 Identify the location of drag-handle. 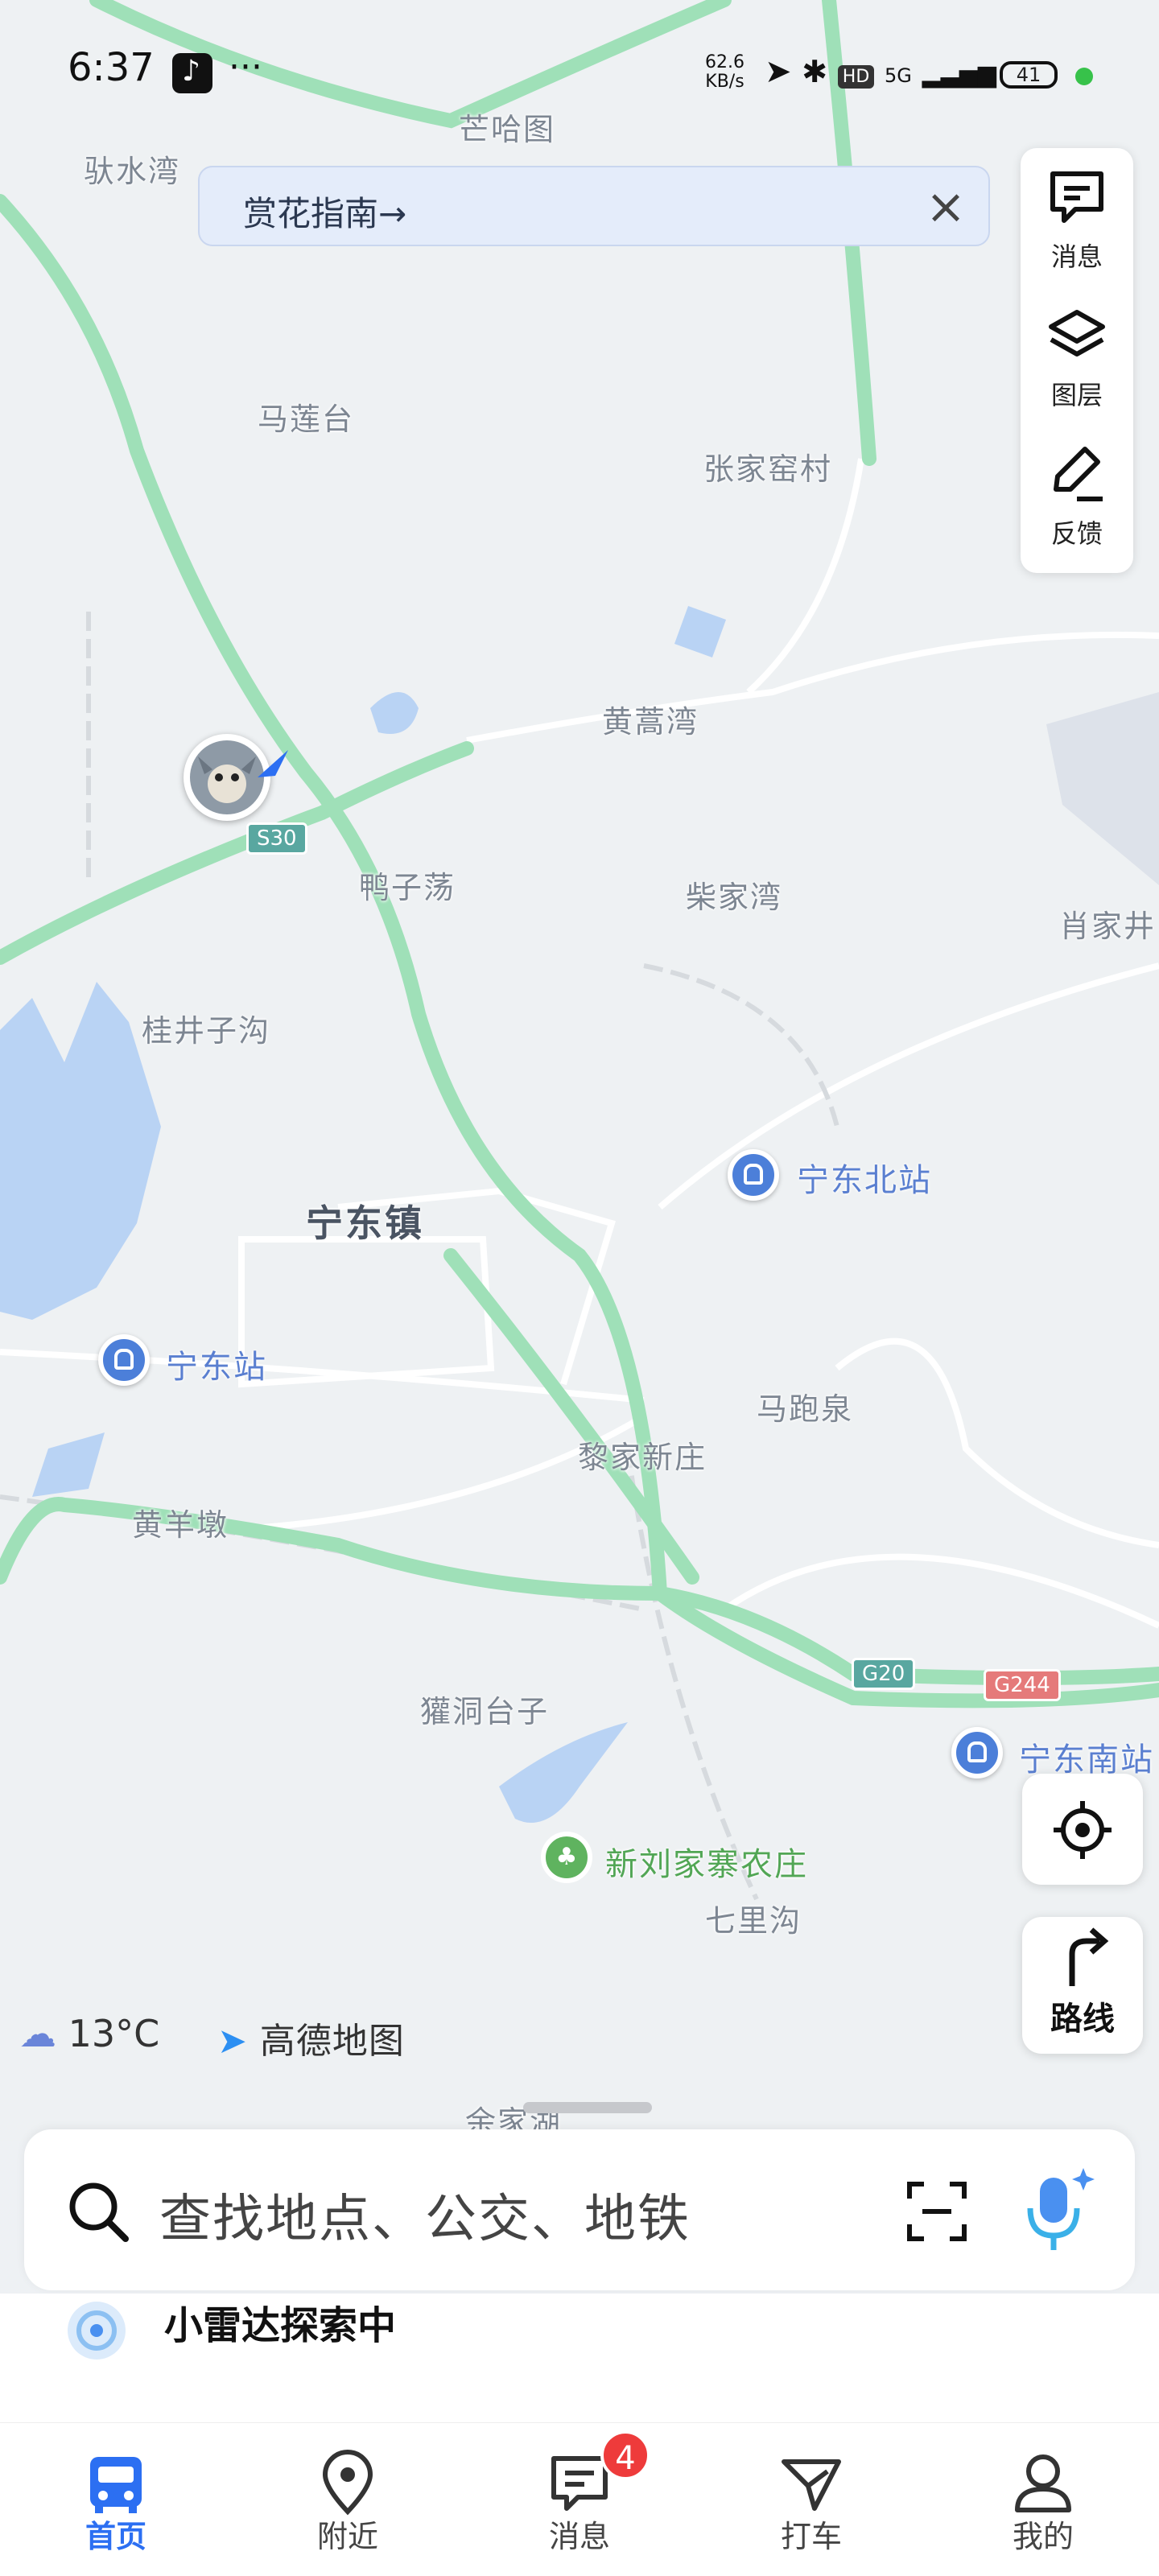
(587, 2107).